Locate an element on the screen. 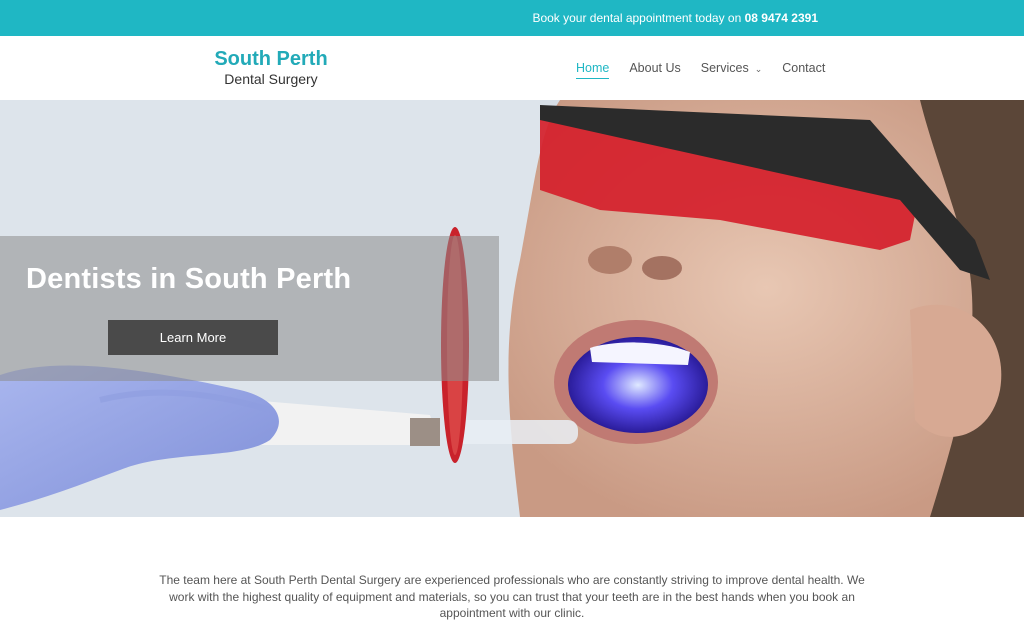 The height and width of the screenshot is (634, 1024). main-nav: Home About Us Services ⌄ Contact is located at coordinates (700, 70).